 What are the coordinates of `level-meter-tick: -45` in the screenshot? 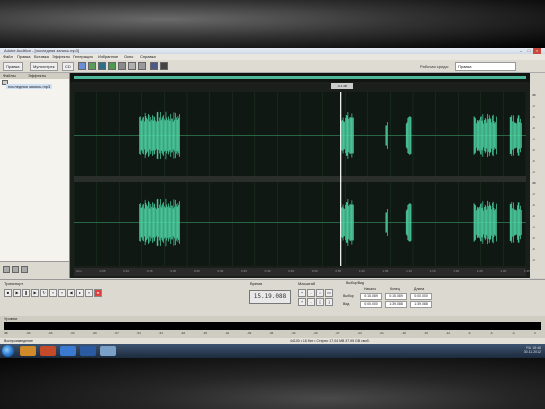 It's located at (205, 333).